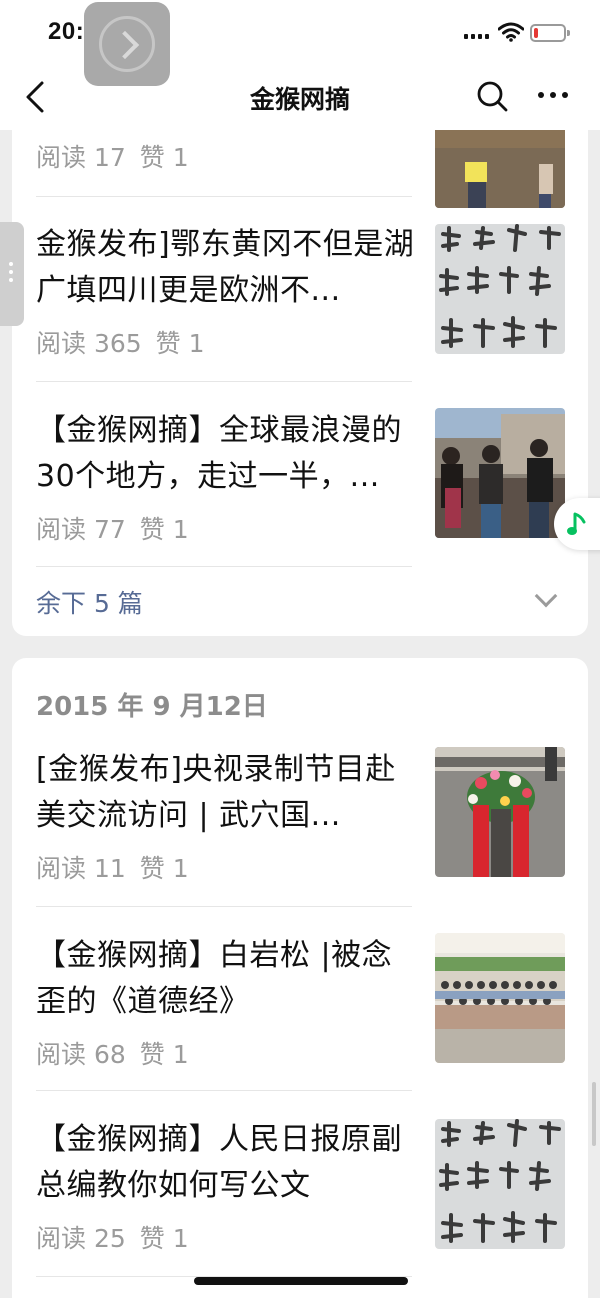  Describe the element at coordinates (89, 603) in the screenshot. I see `more-articles-label: 余下 5 篇` at that location.